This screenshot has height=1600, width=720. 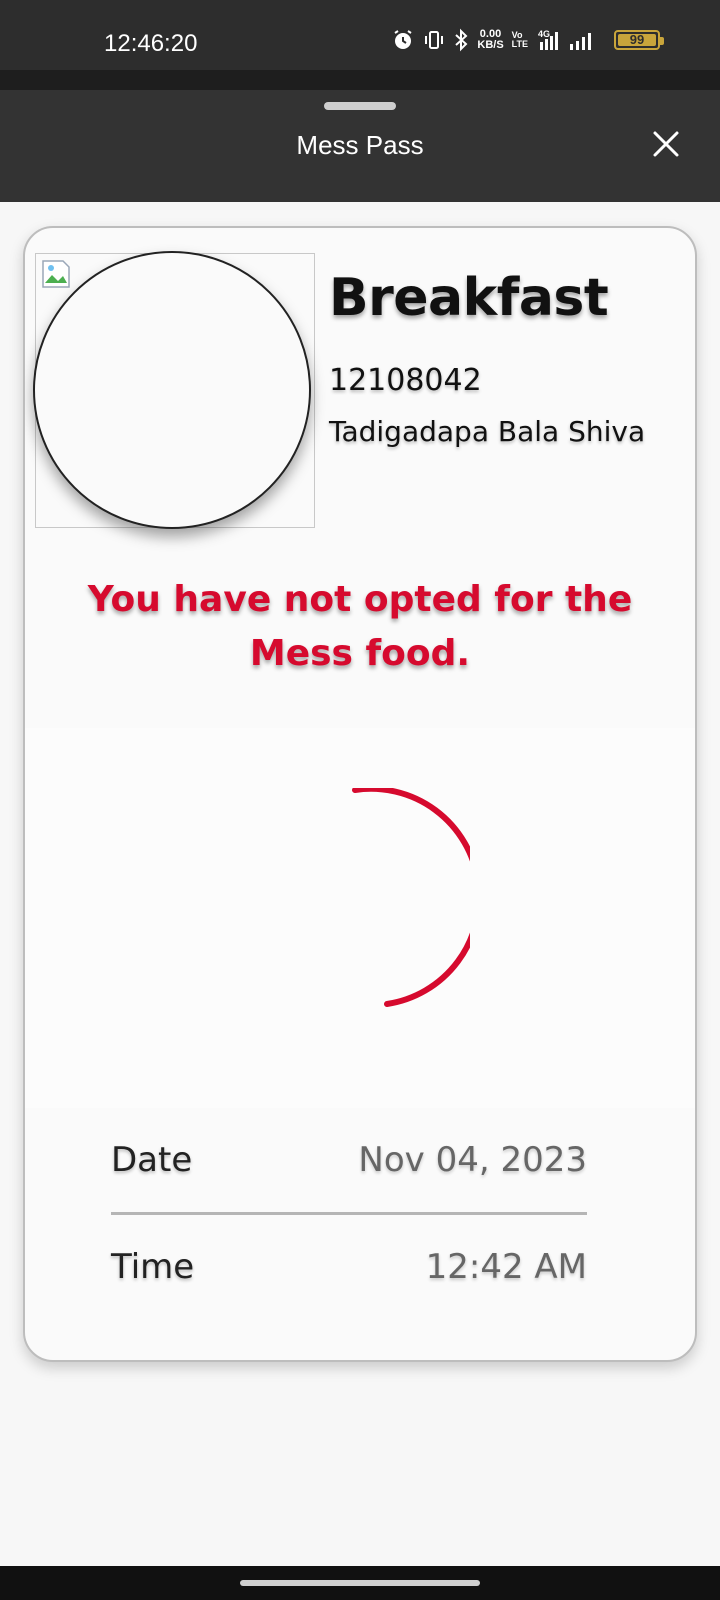 I want to click on home-gesture-bar, so click(x=360, y=1583).